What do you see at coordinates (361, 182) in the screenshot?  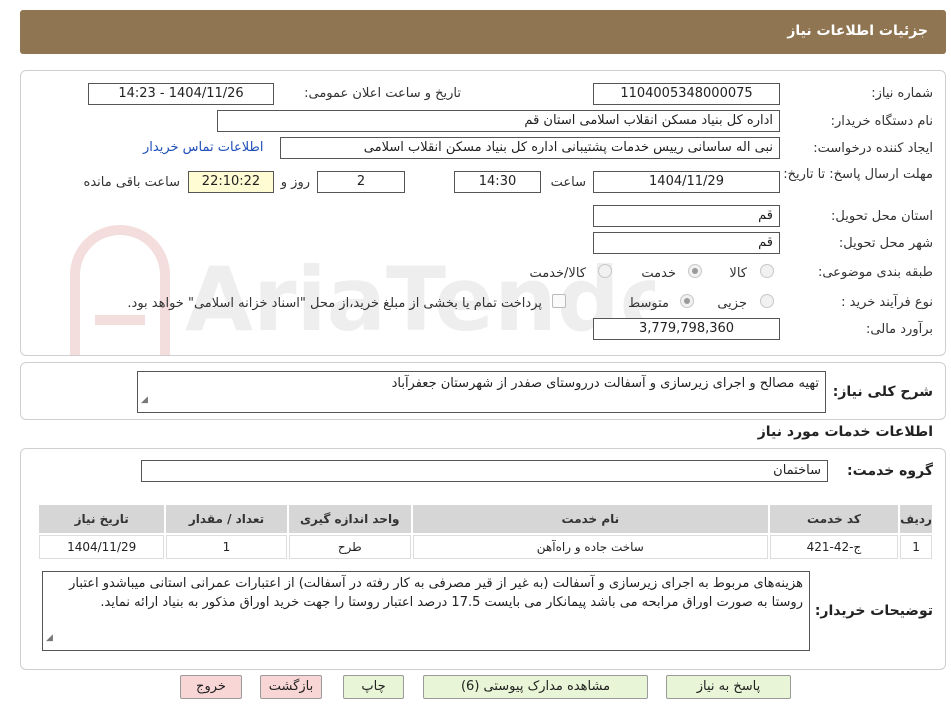 I see `days-field: 2` at bounding box center [361, 182].